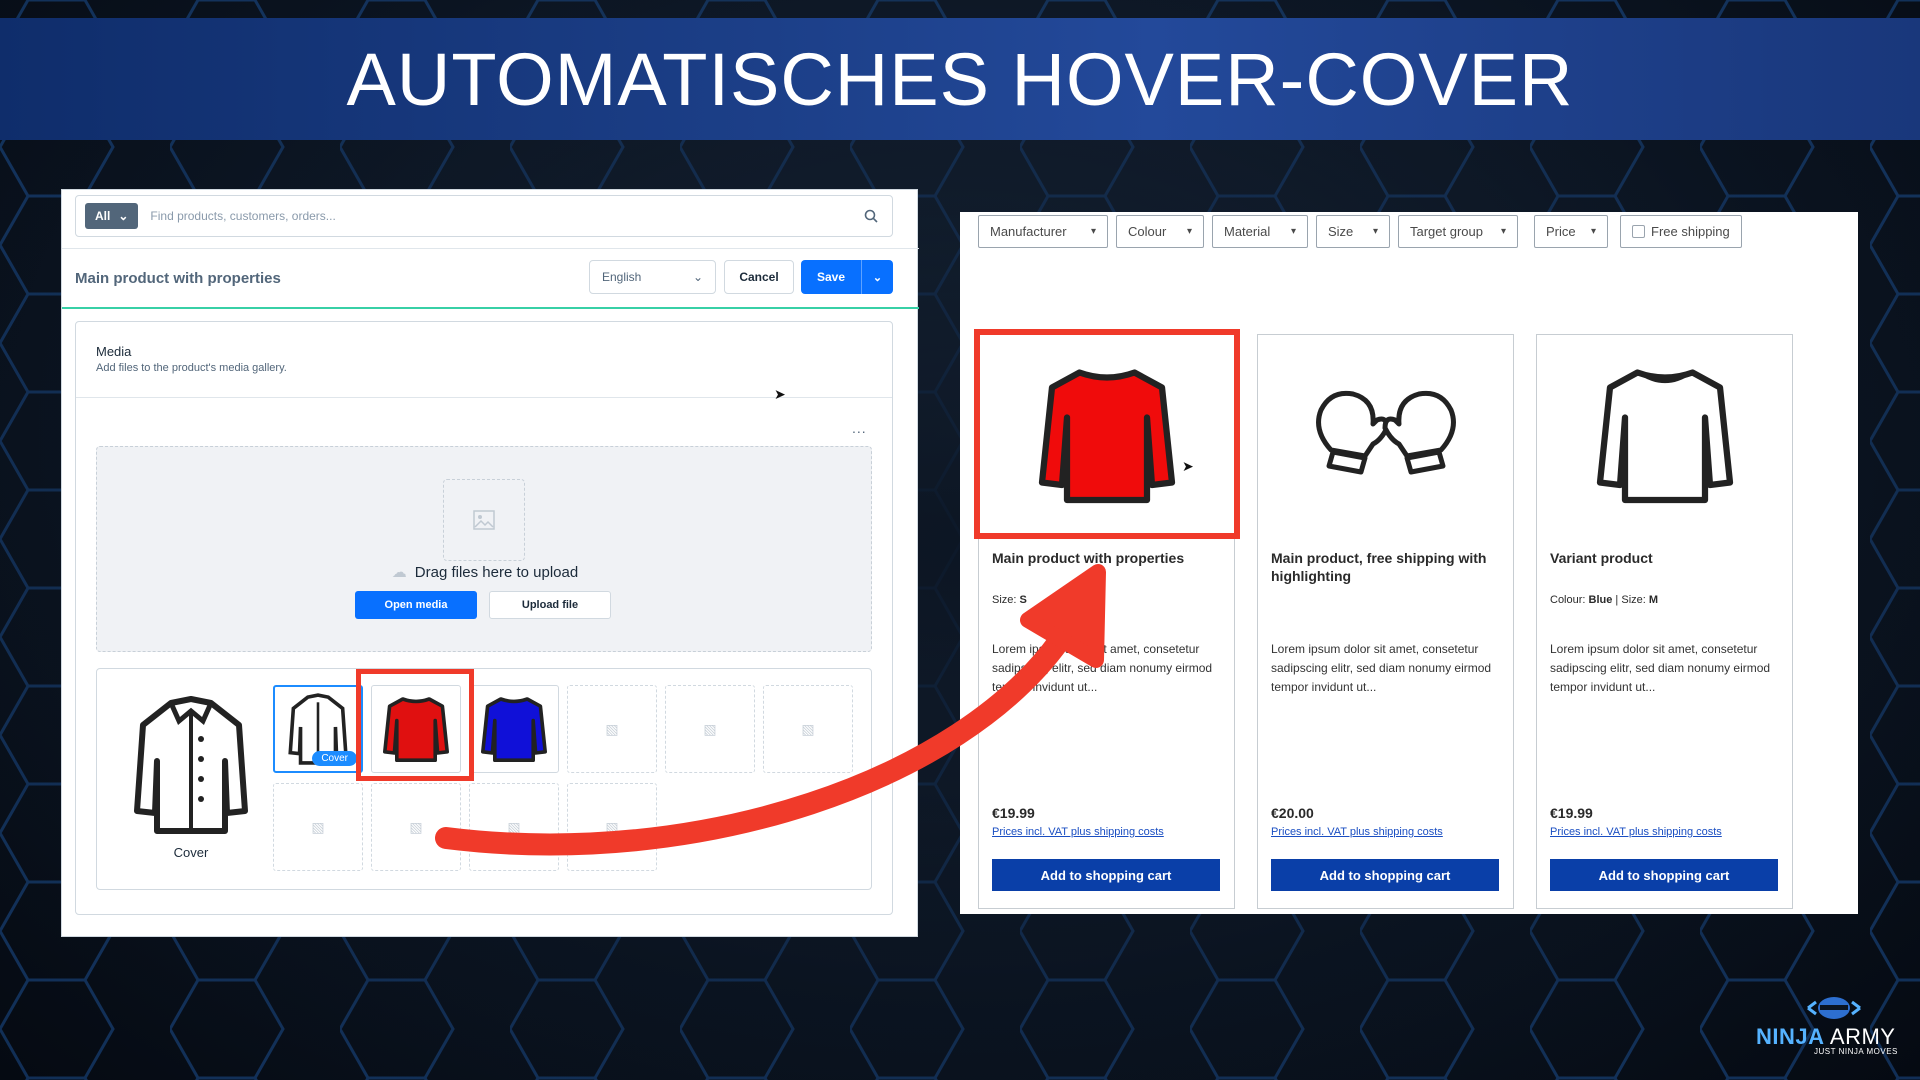  I want to click on banner-title: AUTOMATISCHES HOVER-COVER, so click(960, 79).